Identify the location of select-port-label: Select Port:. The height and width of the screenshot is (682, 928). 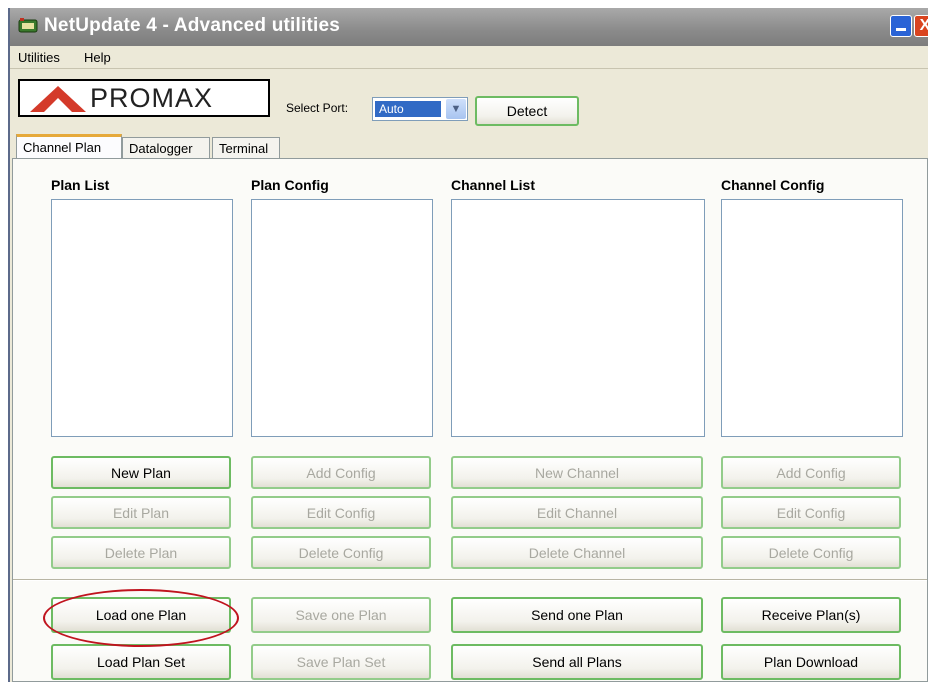
(317, 108).